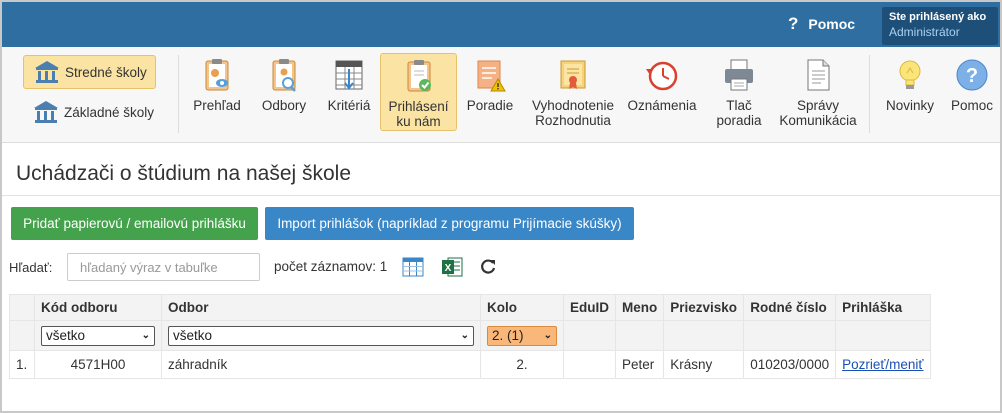  Describe the element at coordinates (883, 307) in the screenshot. I see `col-prihlaska: Prihláška` at that location.